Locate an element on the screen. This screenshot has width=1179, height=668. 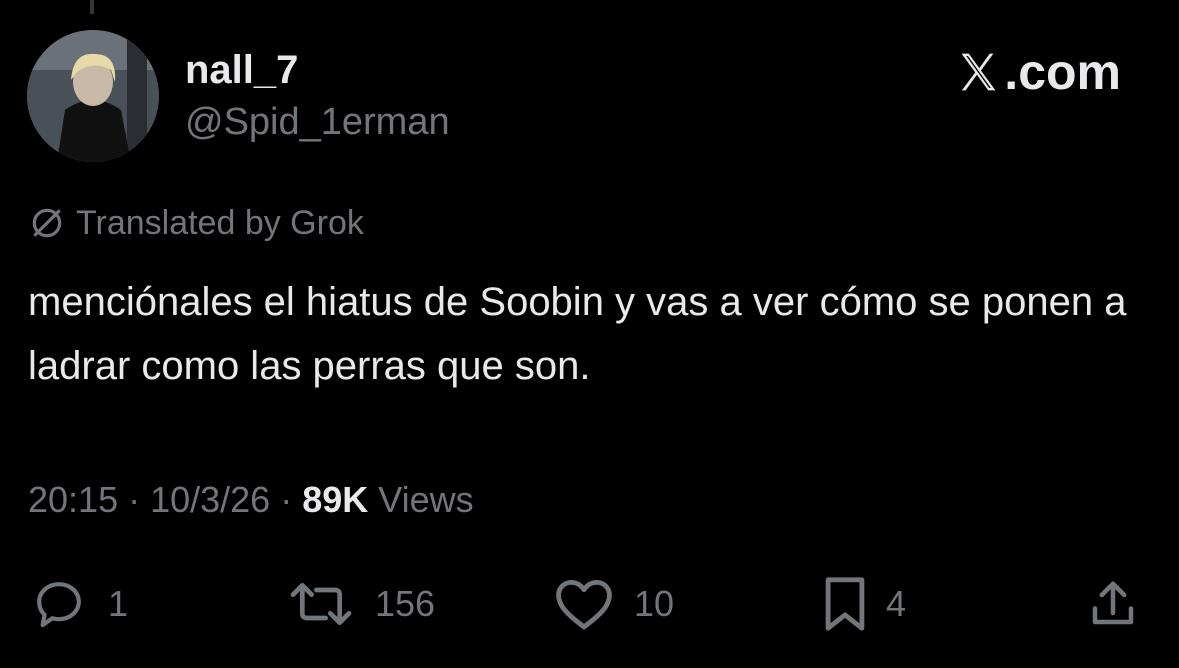
repost-count: 156 is located at coordinates (405, 603).